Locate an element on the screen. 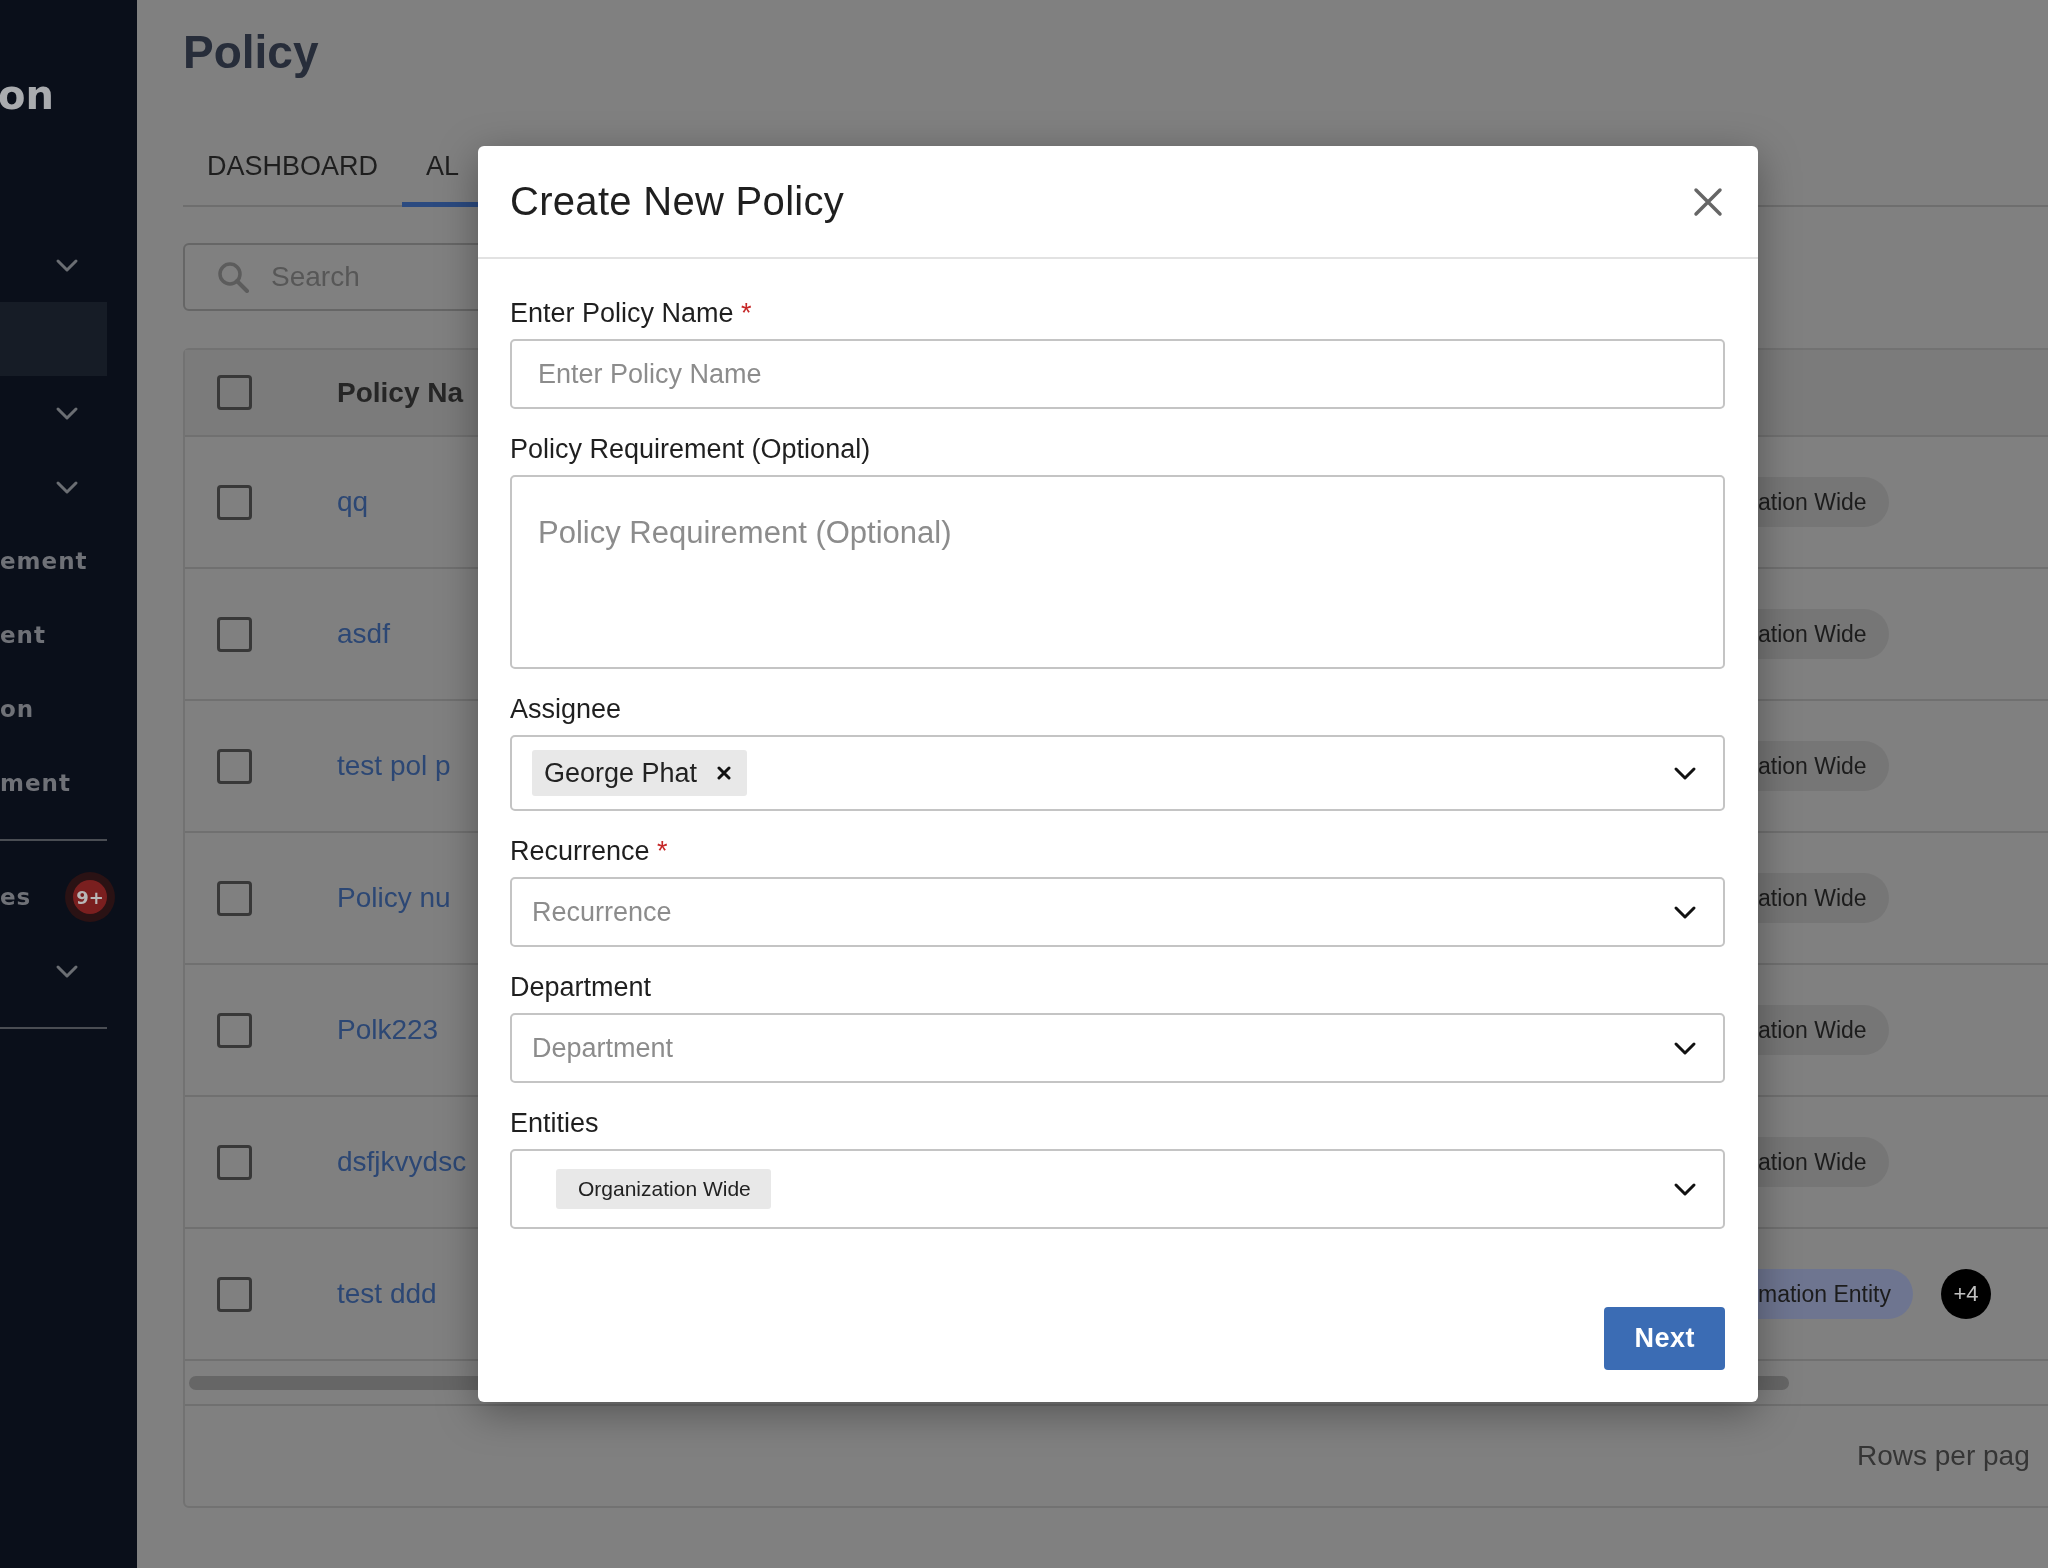 This screenshot has height=1568, width=2048. sidebar-item: ement is located at coordinates (59, 561).